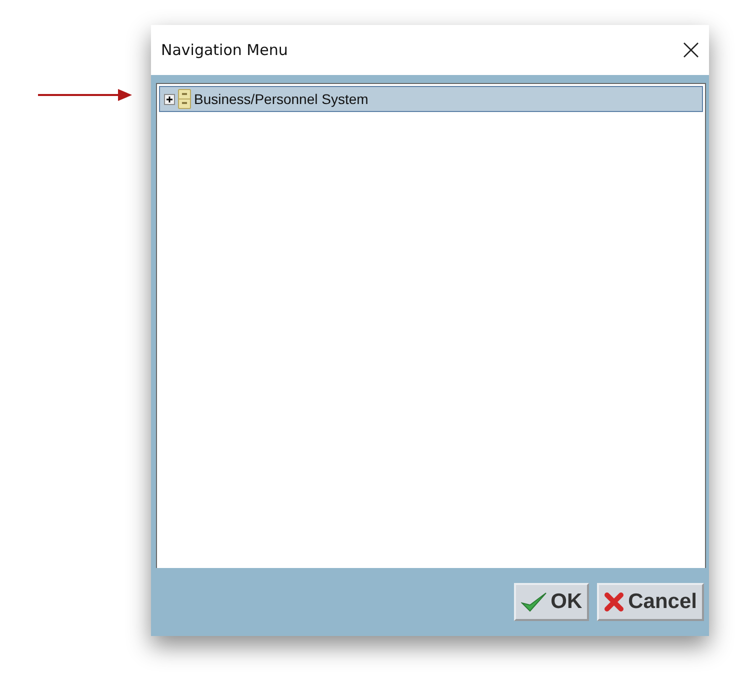  What do you see at coordinates (691, 50) in the screenshot?
I see `close-icon` at bounding box center [691, 50].